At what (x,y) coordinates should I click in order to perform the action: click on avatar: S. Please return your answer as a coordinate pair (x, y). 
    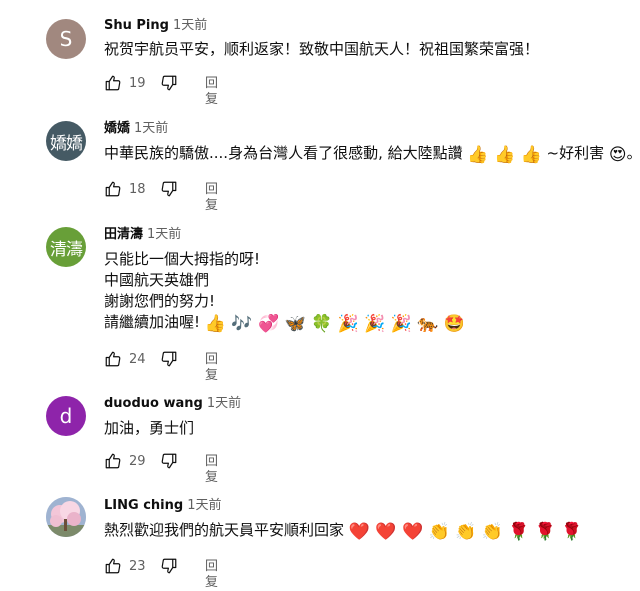
    Looking at the image, I should click on (66, 39).